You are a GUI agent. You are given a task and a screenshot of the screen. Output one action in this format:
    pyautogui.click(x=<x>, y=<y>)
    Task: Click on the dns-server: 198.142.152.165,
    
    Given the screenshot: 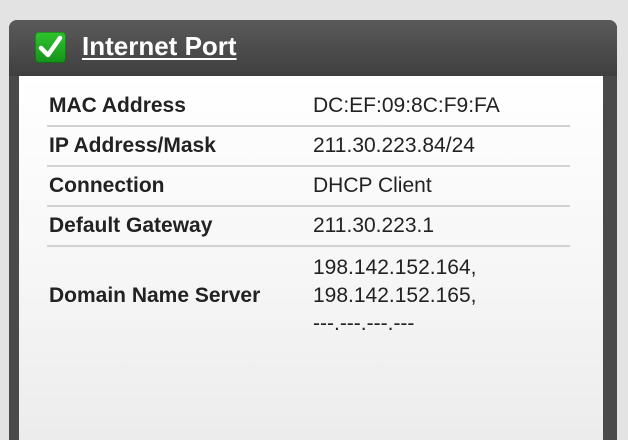 What is the action you would take?
    pyautogui.click(x=395, y=295)
    